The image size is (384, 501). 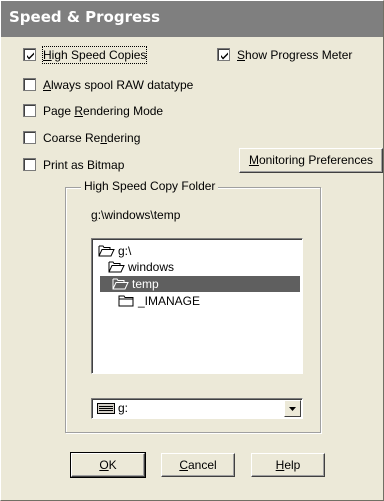 I want to click on drive-select: g:, so click(x=197, y=408).